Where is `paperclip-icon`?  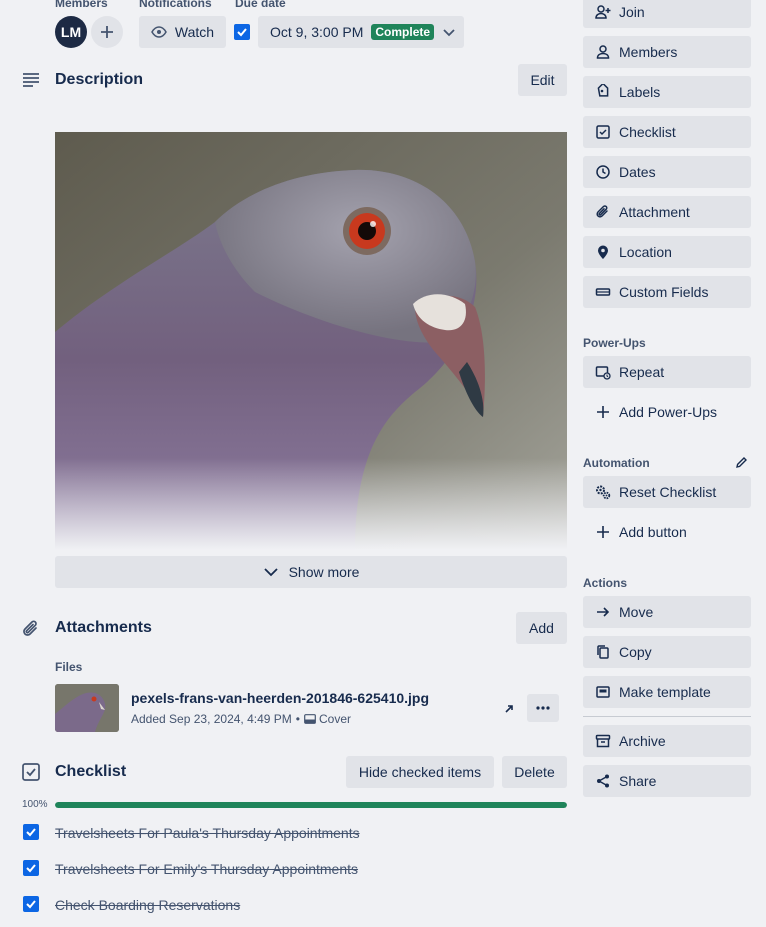
paperclip-icon is located at coordinates (30, 628).